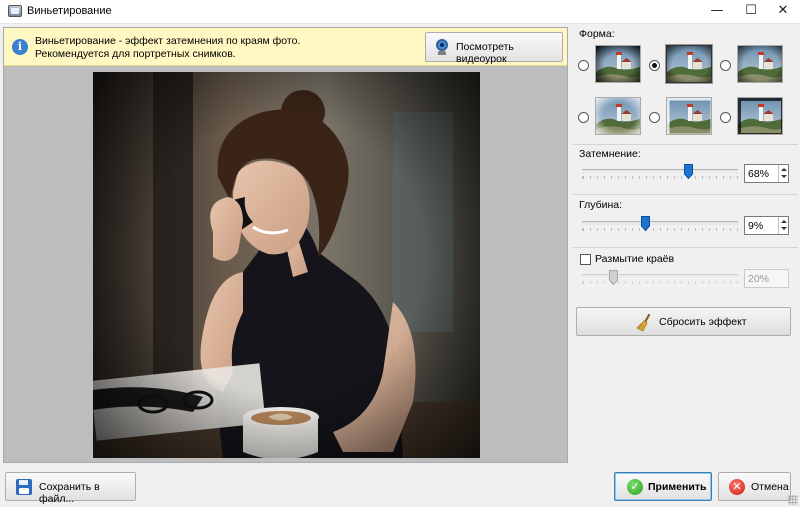  Describe the element at coordinates (618, 116) in the screenshot. I see `shape-thumb-light-rect` at that location.